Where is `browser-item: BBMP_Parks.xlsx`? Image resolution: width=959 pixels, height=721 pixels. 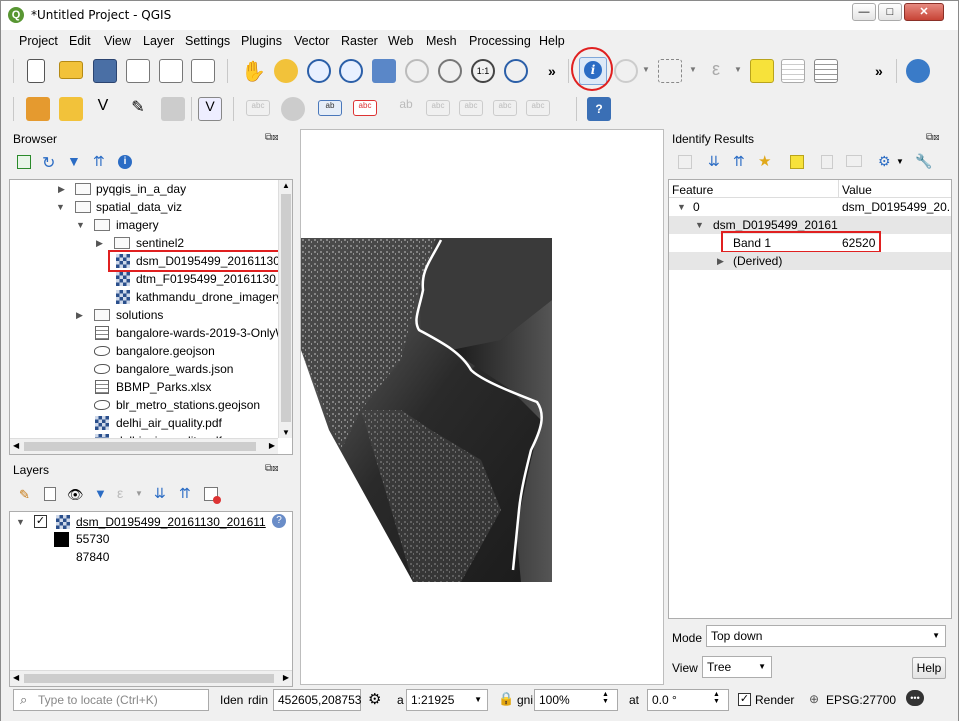
browser-item: BBMP_Parks.xlsx is located at coordinates (163, 387).